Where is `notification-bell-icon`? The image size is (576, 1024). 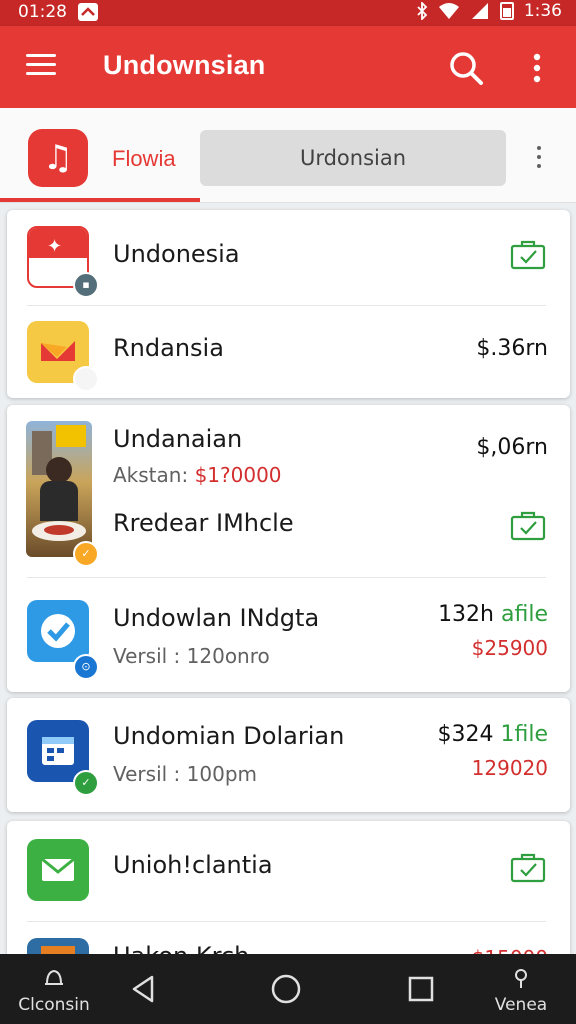 notification-bell-icon is located at coordinates (54, 977).